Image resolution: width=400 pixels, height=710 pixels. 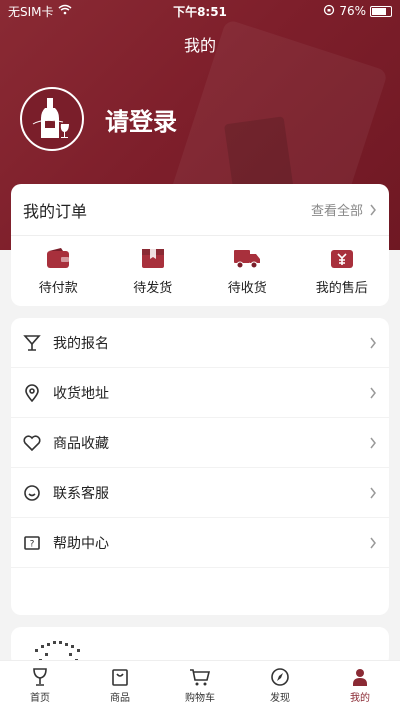 I want to click on avatar, so click(x=52, y=119).